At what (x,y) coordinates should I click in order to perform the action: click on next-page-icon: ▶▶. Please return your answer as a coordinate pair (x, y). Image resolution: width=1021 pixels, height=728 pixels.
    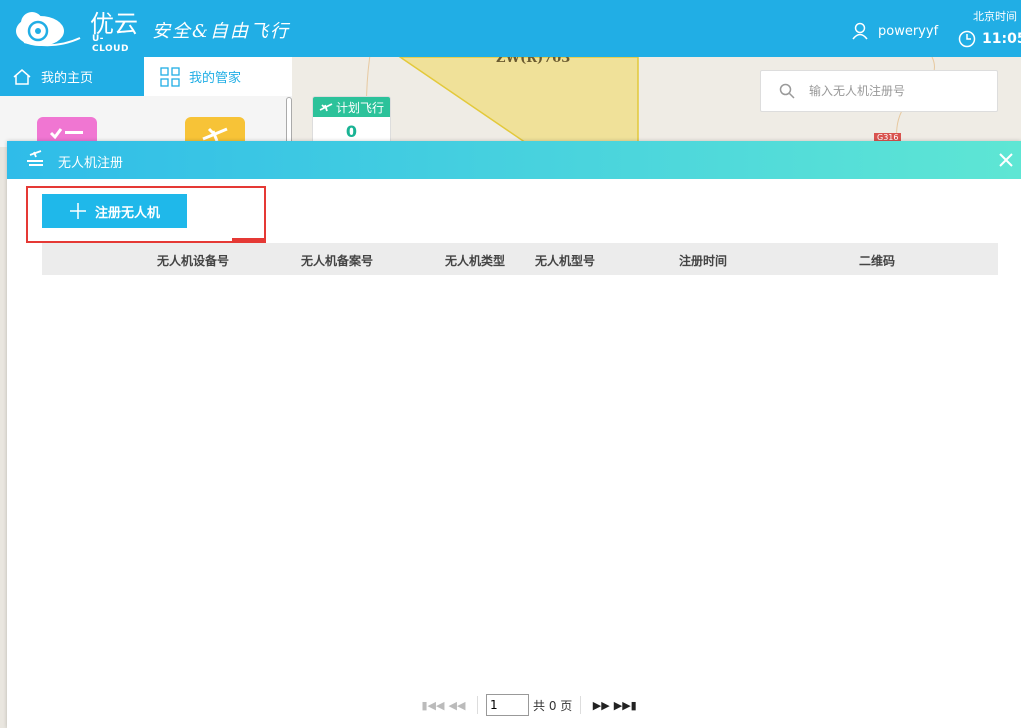
    Looking at the image, I should click on (601, 705).